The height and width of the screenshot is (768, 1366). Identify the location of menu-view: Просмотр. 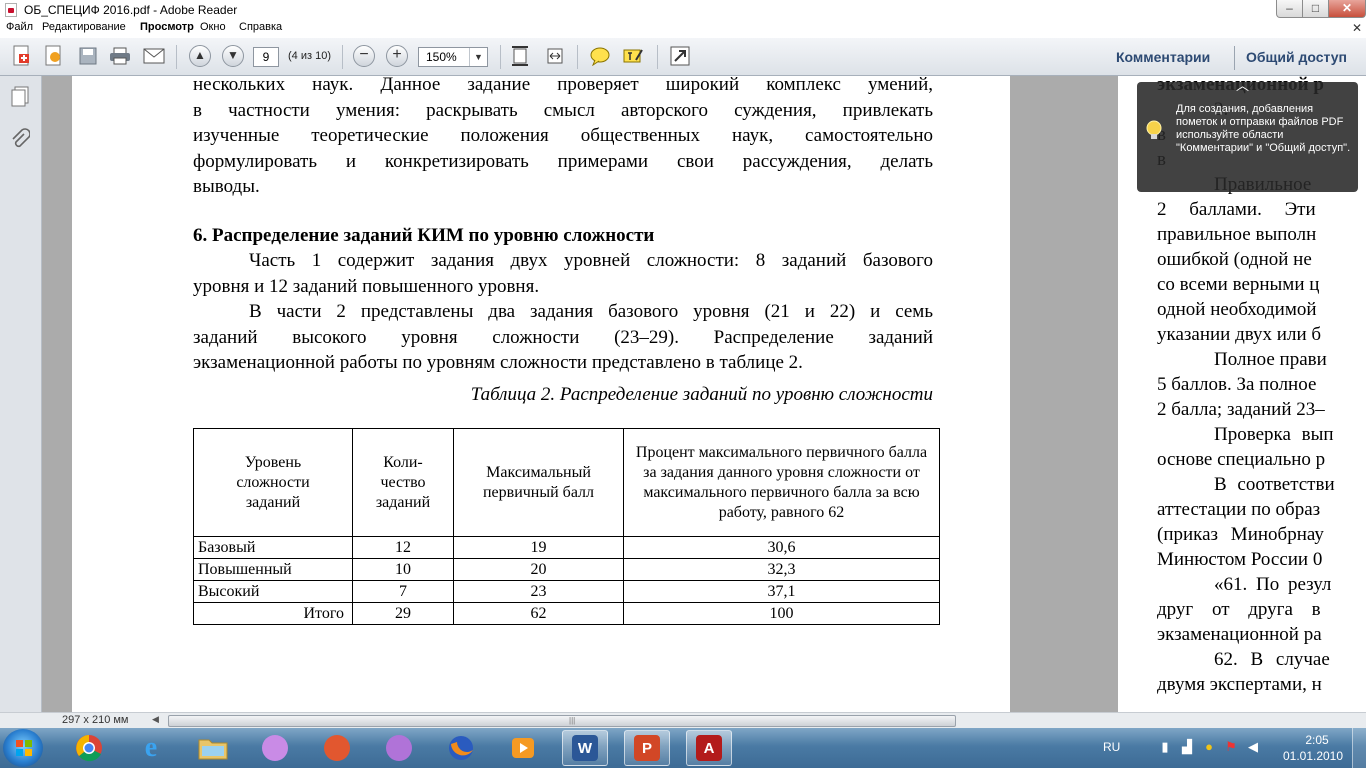
(167, 27).